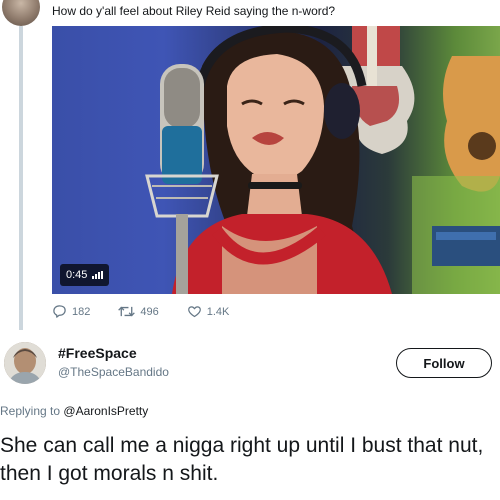  Describe the element at coordinates (444, 363) in the screenshot. I see `follow-button: Follow` at that location.